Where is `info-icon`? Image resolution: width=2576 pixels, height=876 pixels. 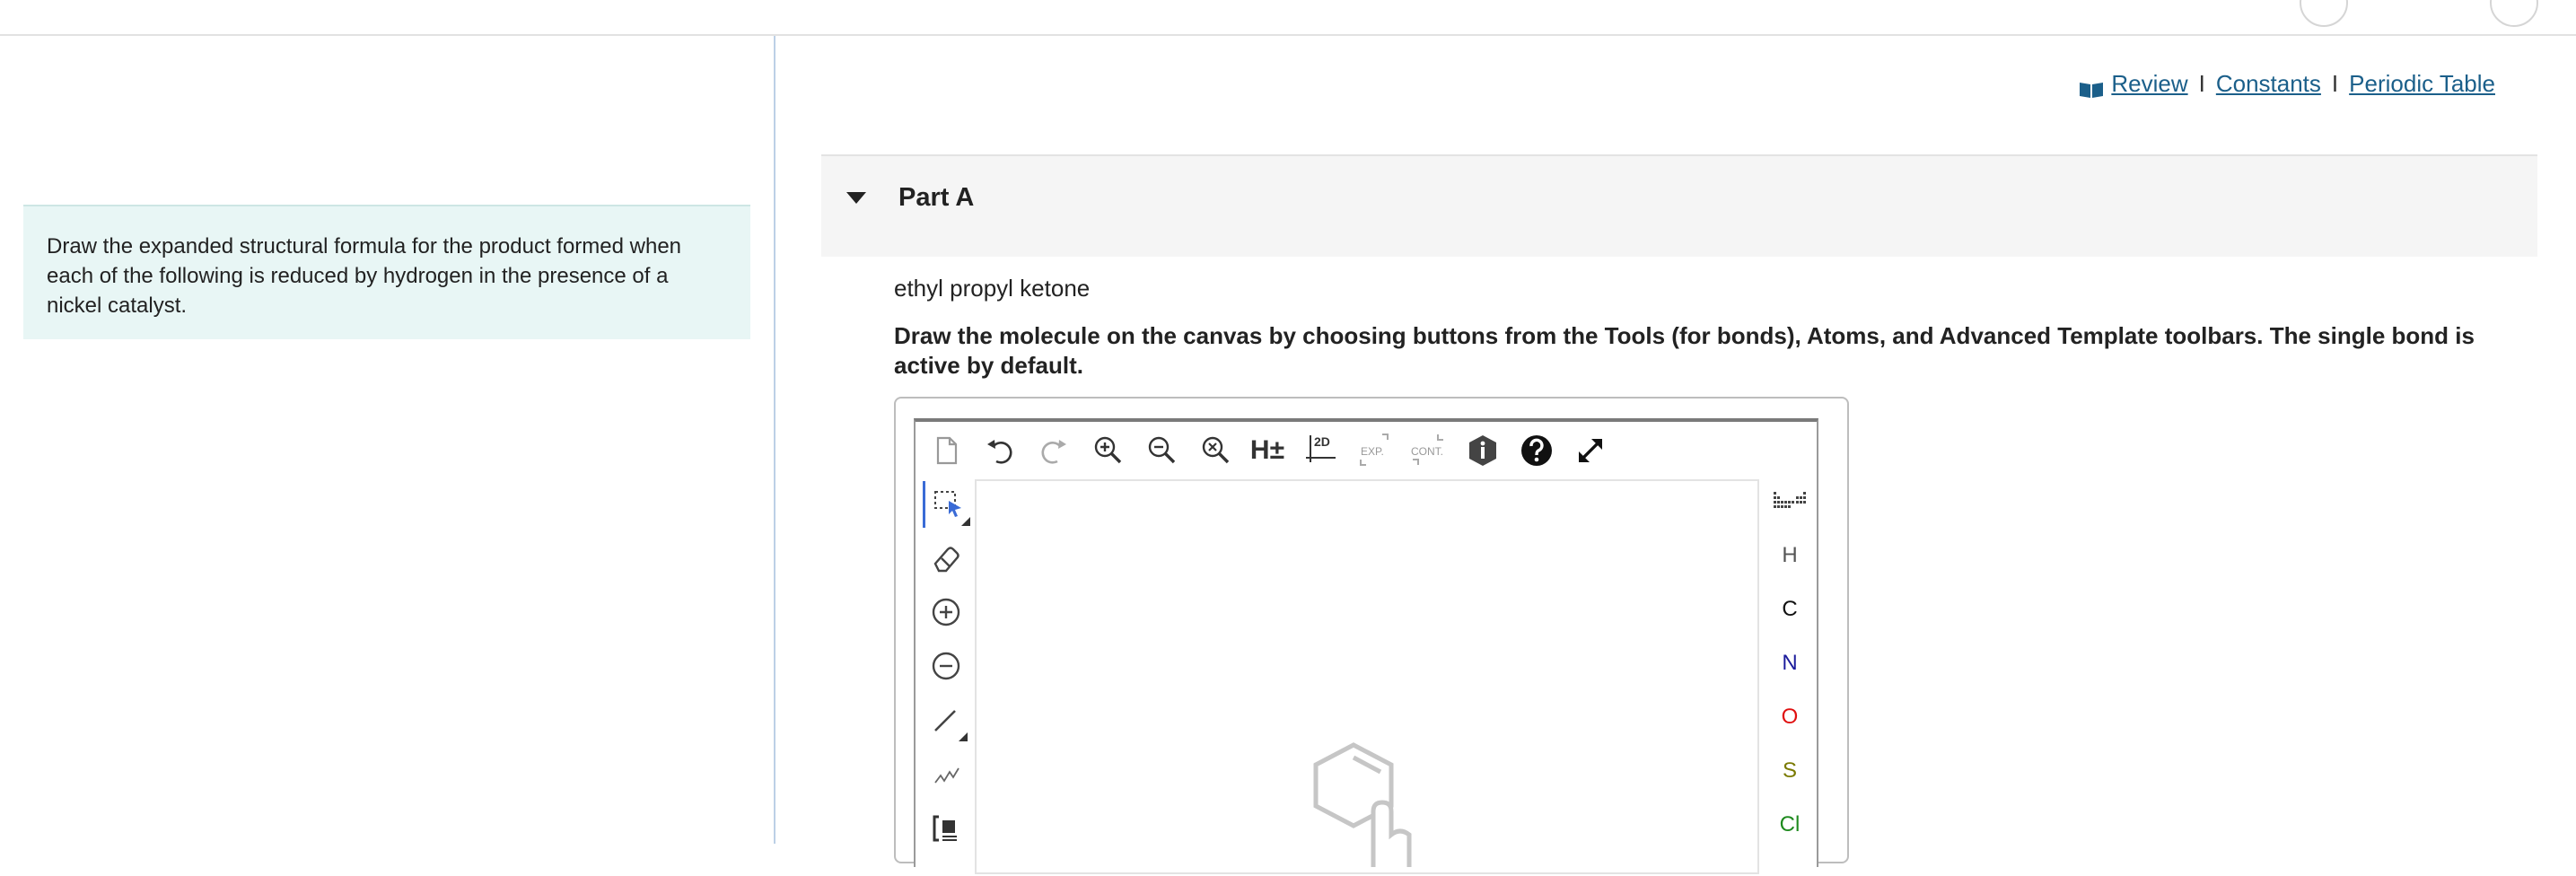
info-icon is located at coordinates (1483, 451).